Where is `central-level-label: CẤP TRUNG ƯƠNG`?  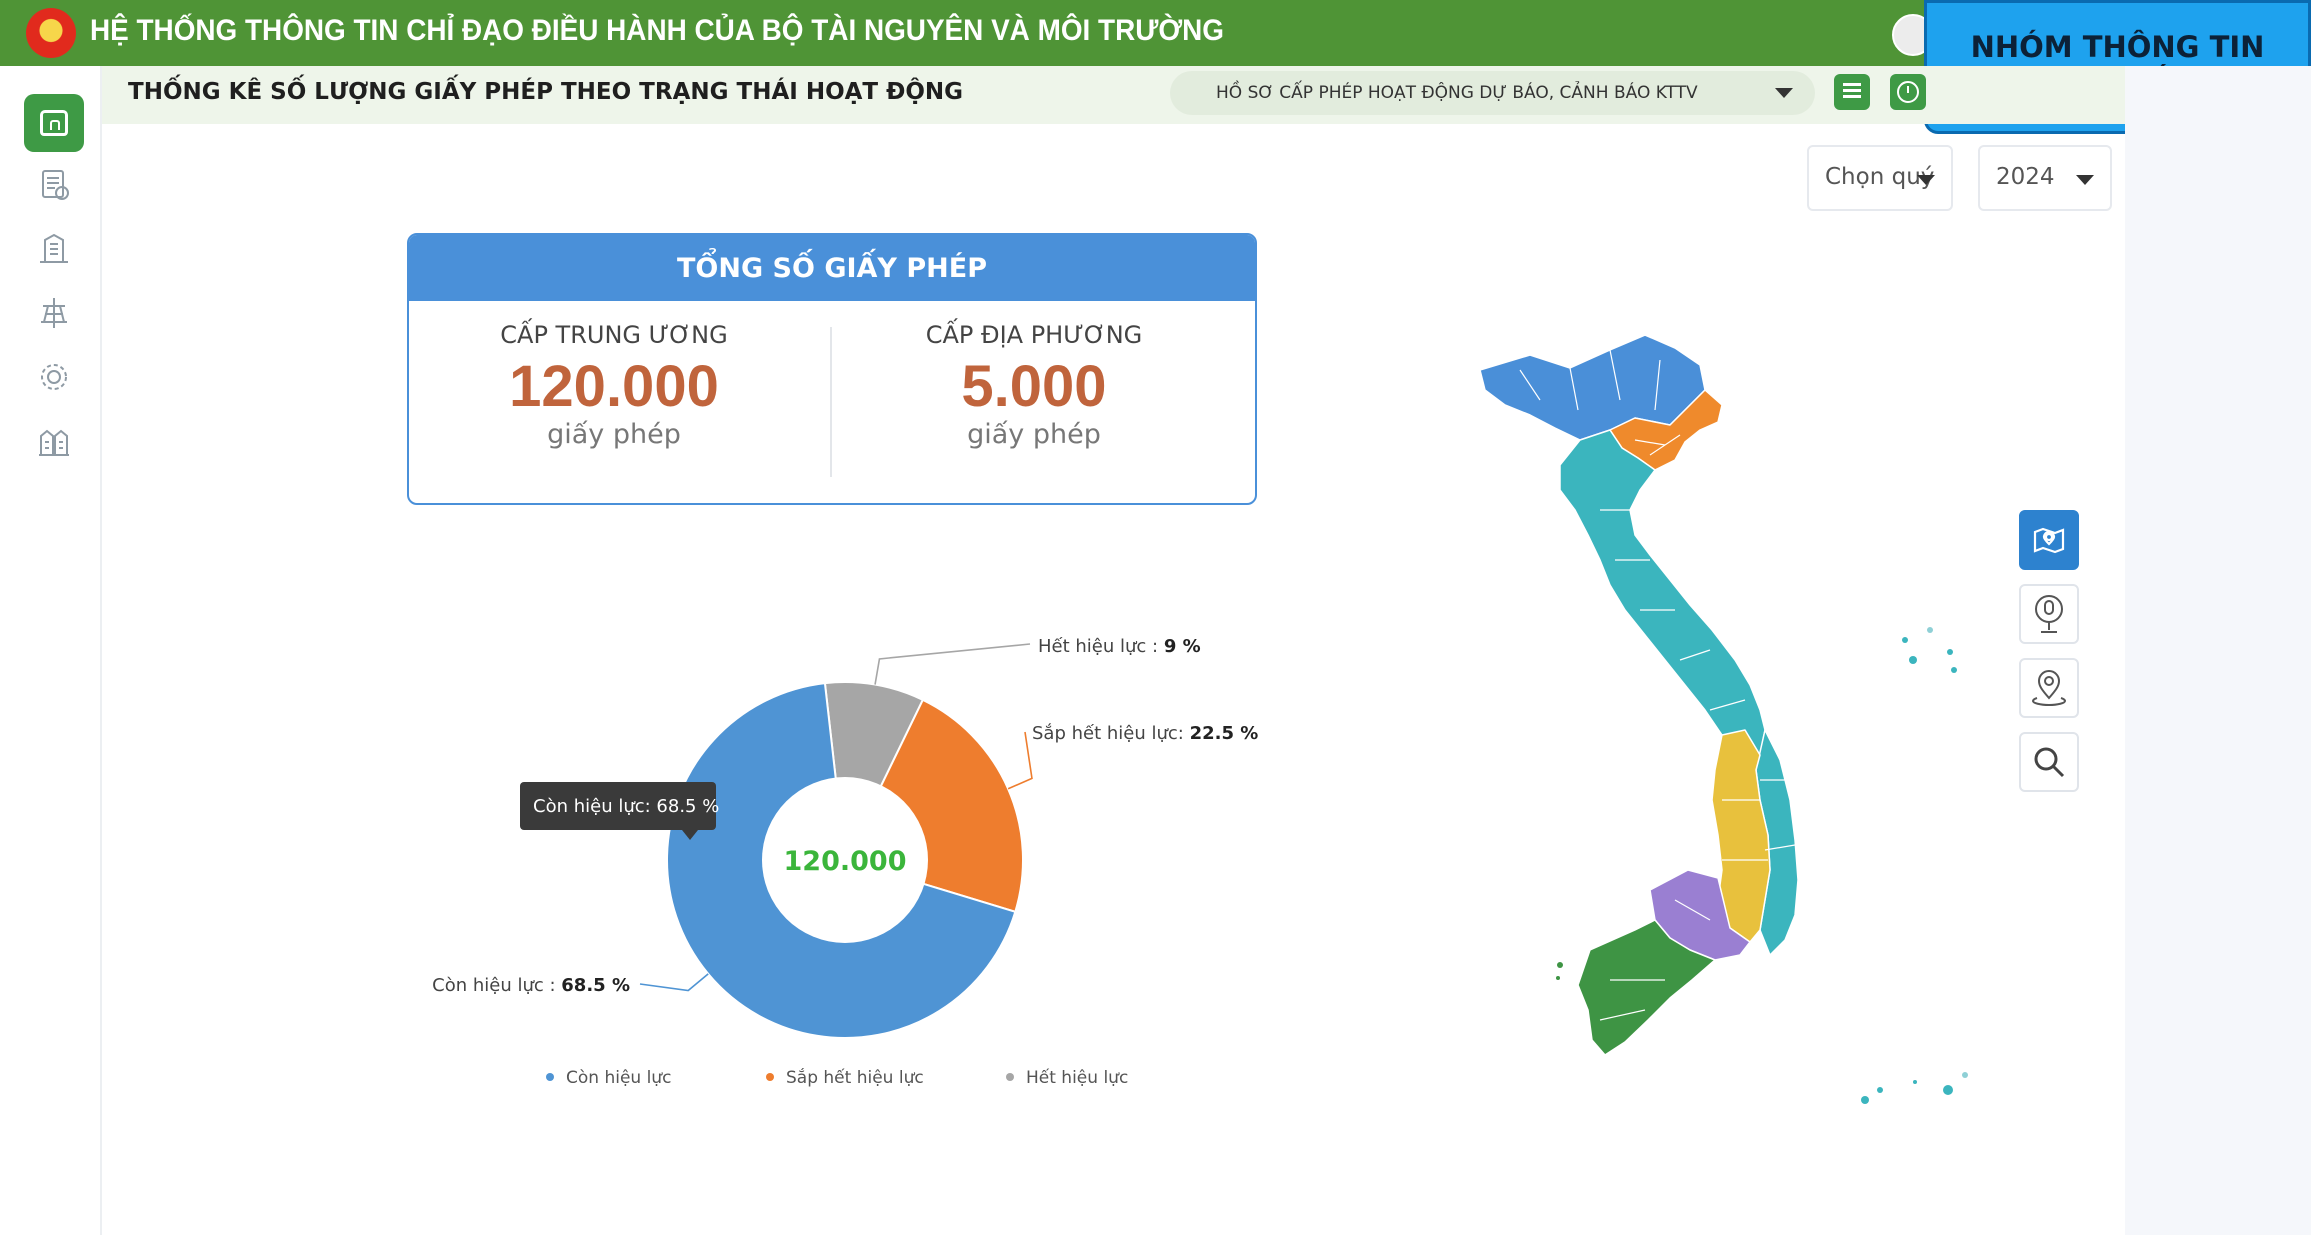 central-level-label: CẤP TRUNG ƯƠNG is located at coordinates (614, 335).